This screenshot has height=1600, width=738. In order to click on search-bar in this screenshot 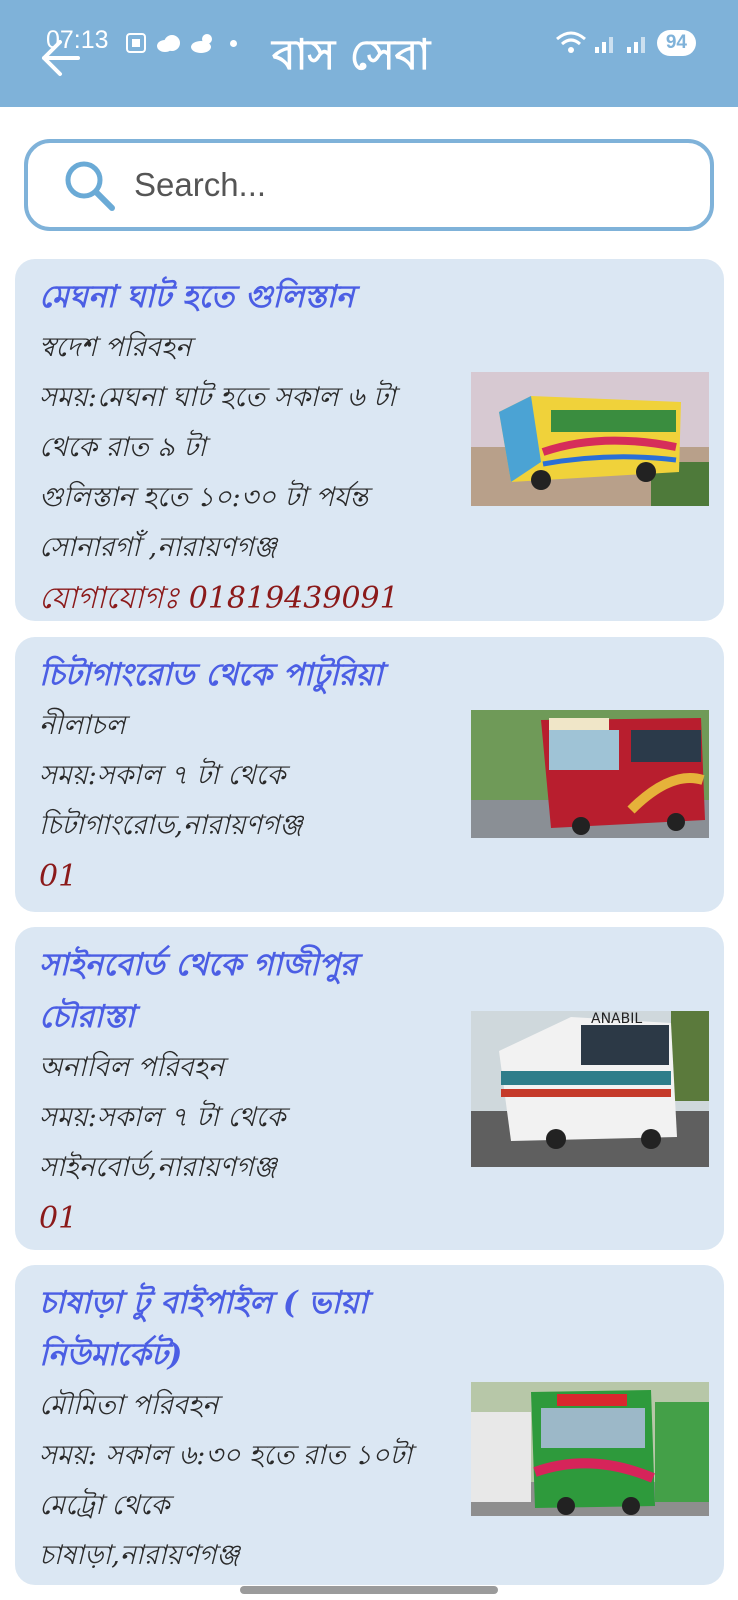, I will do `click(369, 185)`.